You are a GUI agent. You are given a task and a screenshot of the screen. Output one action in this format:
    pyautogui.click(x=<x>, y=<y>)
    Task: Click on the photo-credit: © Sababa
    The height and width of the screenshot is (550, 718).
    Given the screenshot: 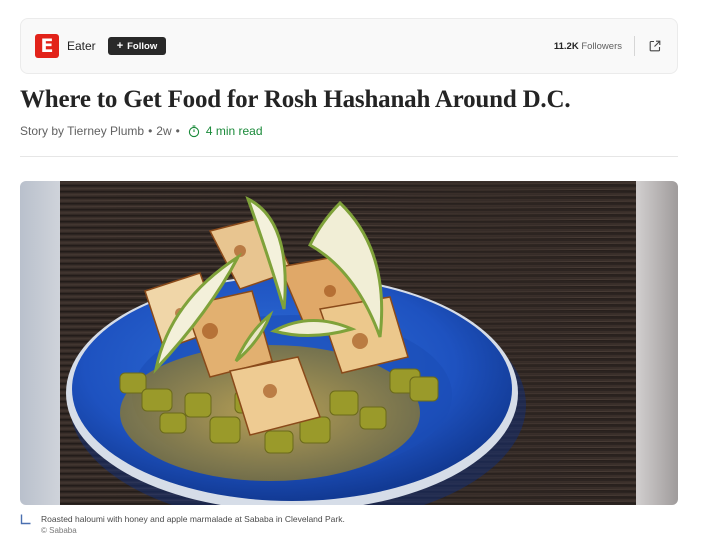 What is the action you would take?
    pyautogui.click(x=59, y=530)
    